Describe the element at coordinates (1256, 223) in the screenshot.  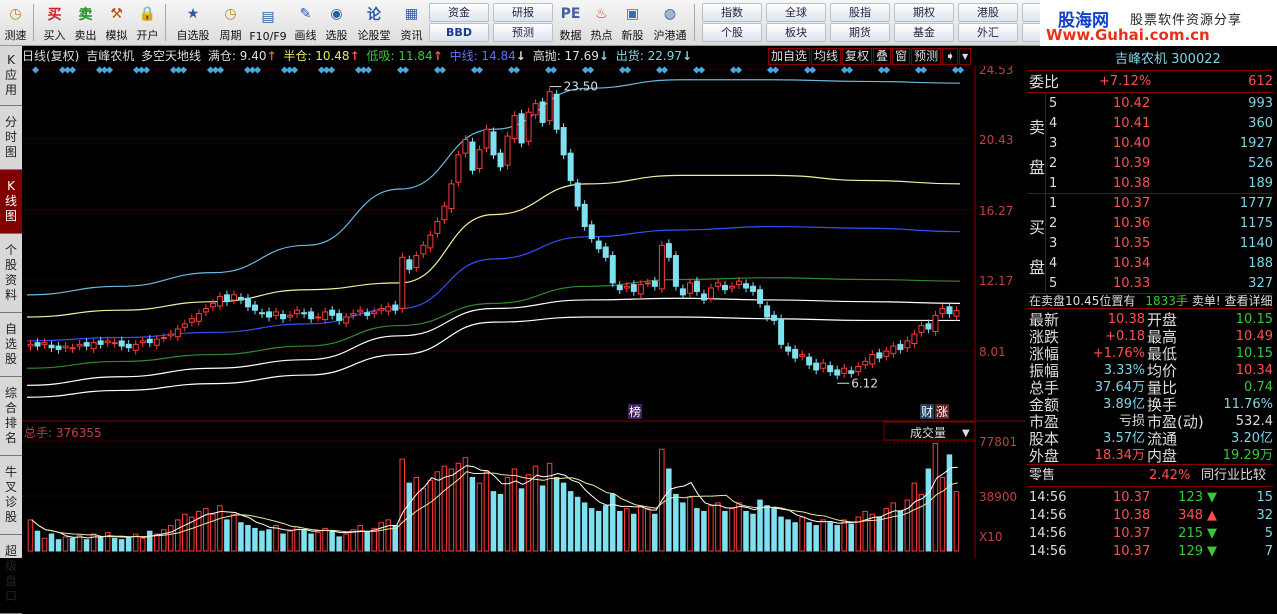
I see `buy-level-row-cell: 1175` at that location.